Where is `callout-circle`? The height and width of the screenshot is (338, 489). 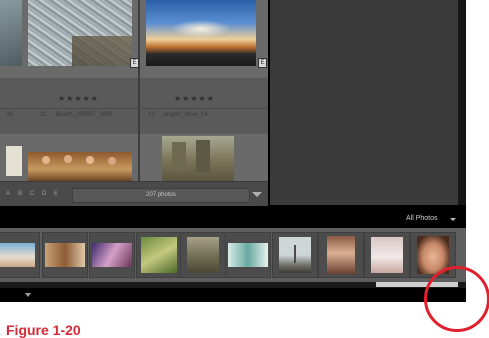 callout-circle is located at coordinates (456, 299).